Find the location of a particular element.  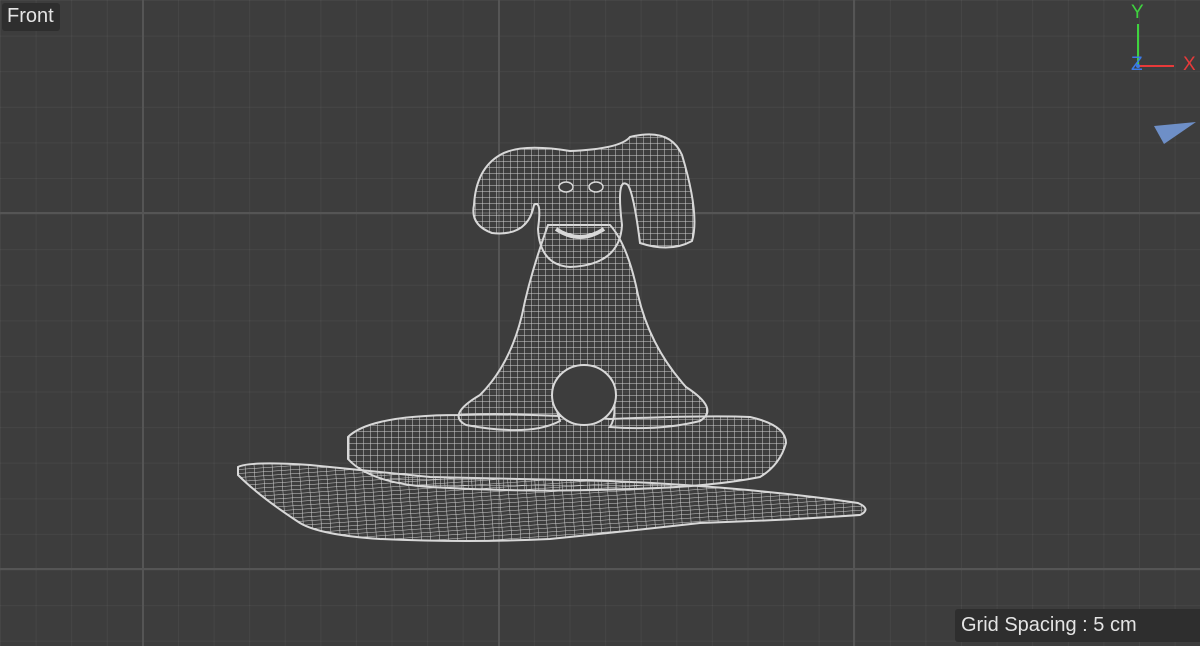

view-name-label: Front is located at coordinates (31, 17).